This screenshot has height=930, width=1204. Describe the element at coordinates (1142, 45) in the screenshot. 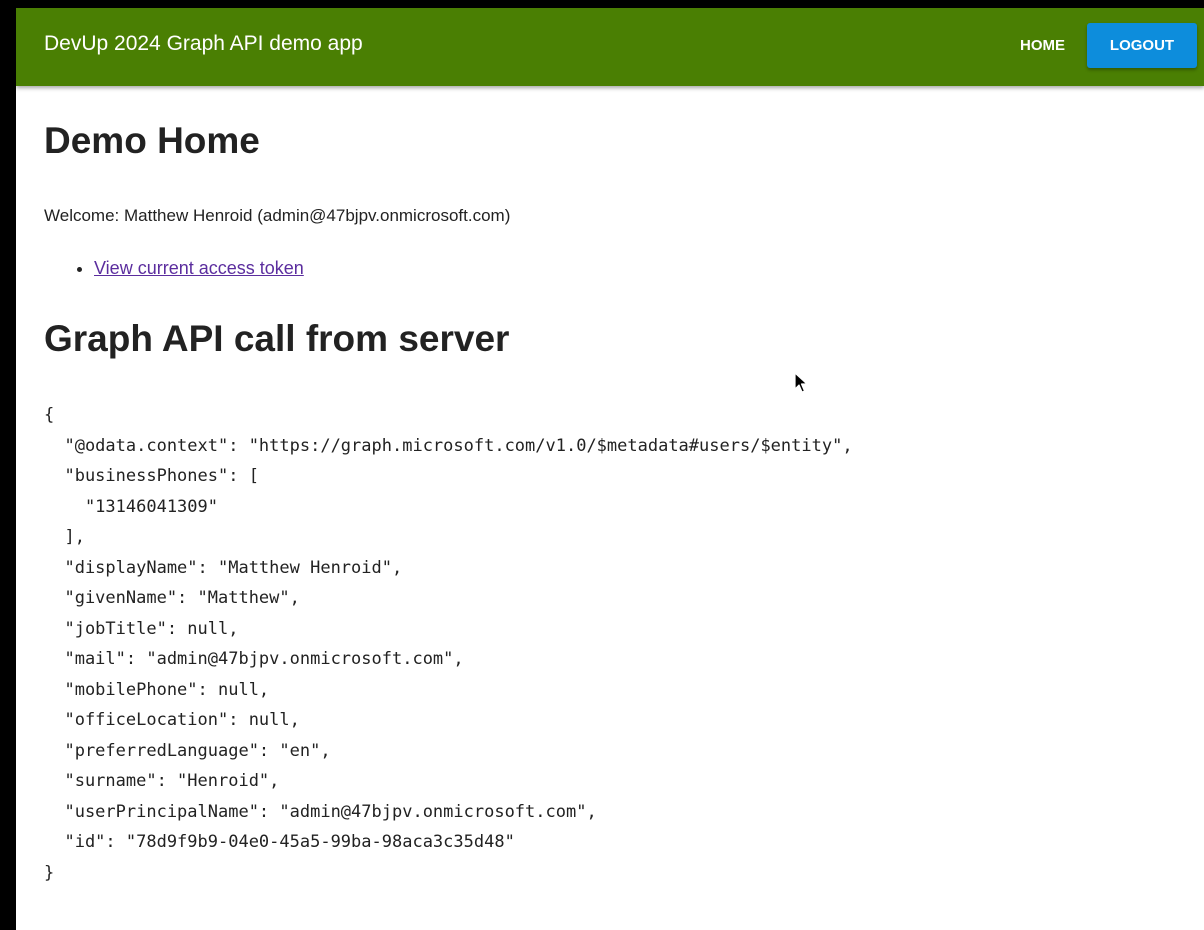

I see `logout-button: LOGOUT` at that location.